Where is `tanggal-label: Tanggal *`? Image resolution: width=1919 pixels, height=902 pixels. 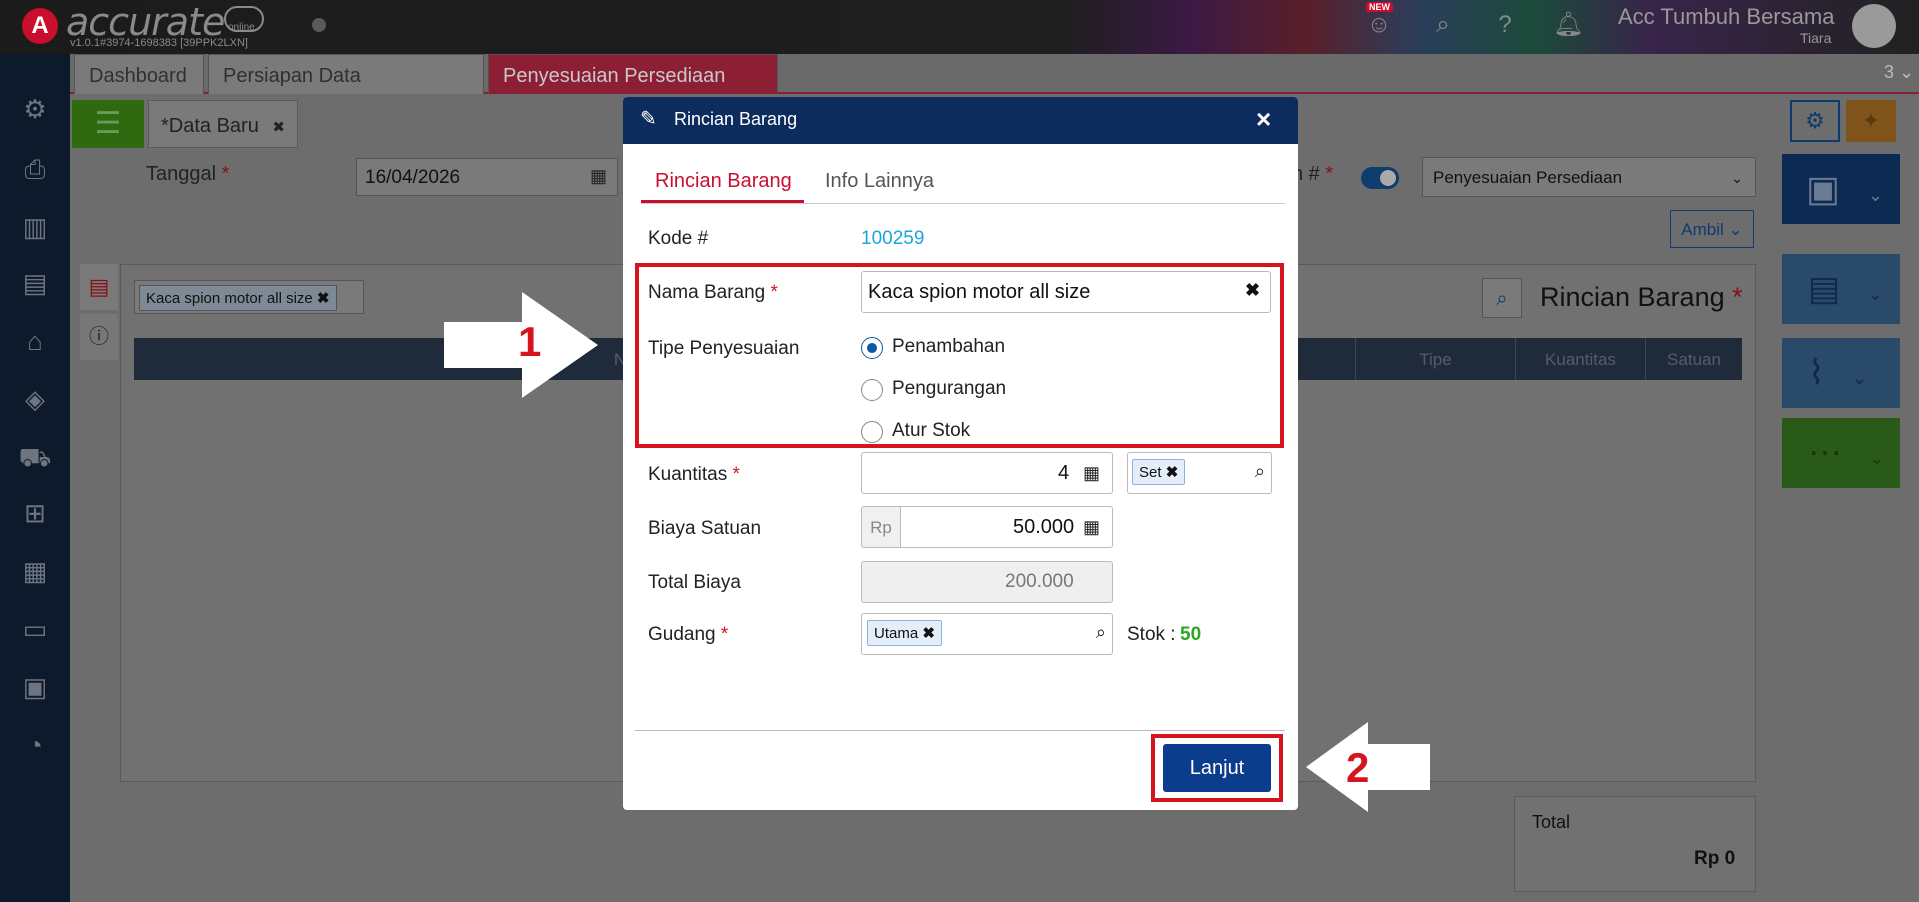 tanggal-label: Tanggal * is located at coordinates (188, 174).